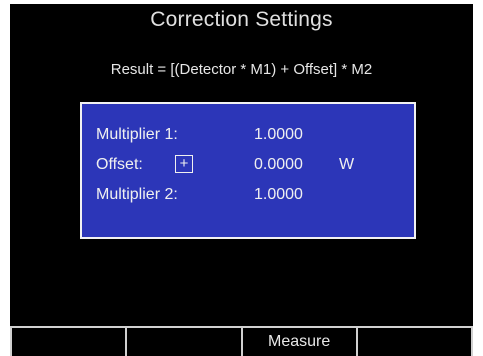 This screenshot has width=483, height=356. I want to click on multiplier-2-value: 1.0000, so click(278, 195).